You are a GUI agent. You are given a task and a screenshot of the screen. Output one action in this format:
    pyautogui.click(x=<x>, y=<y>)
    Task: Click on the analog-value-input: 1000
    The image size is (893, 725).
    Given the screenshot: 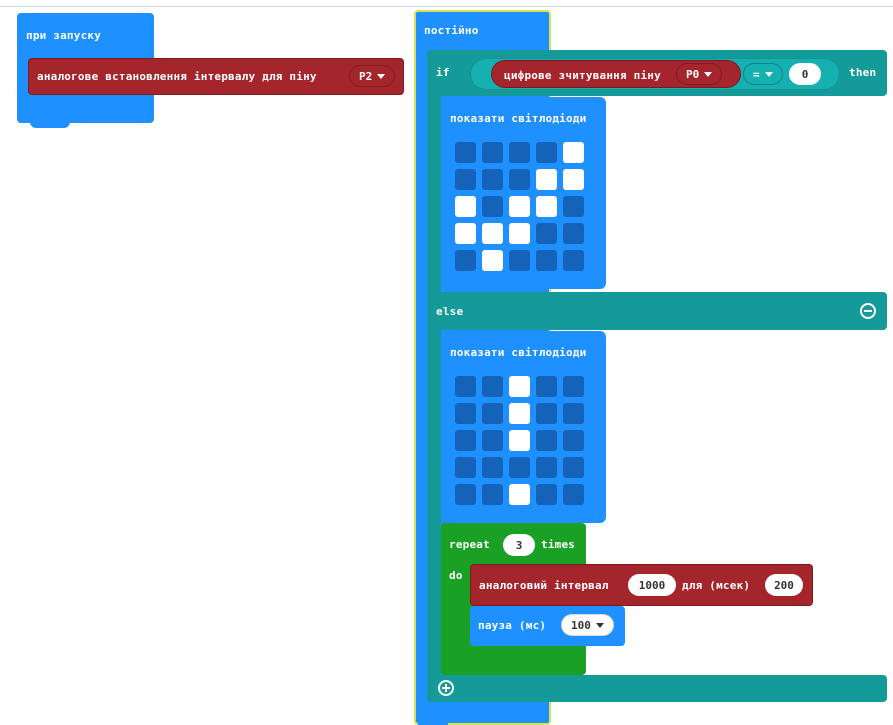 What is the action you would take?
    pyautogui.click(x=652, y=585)
    